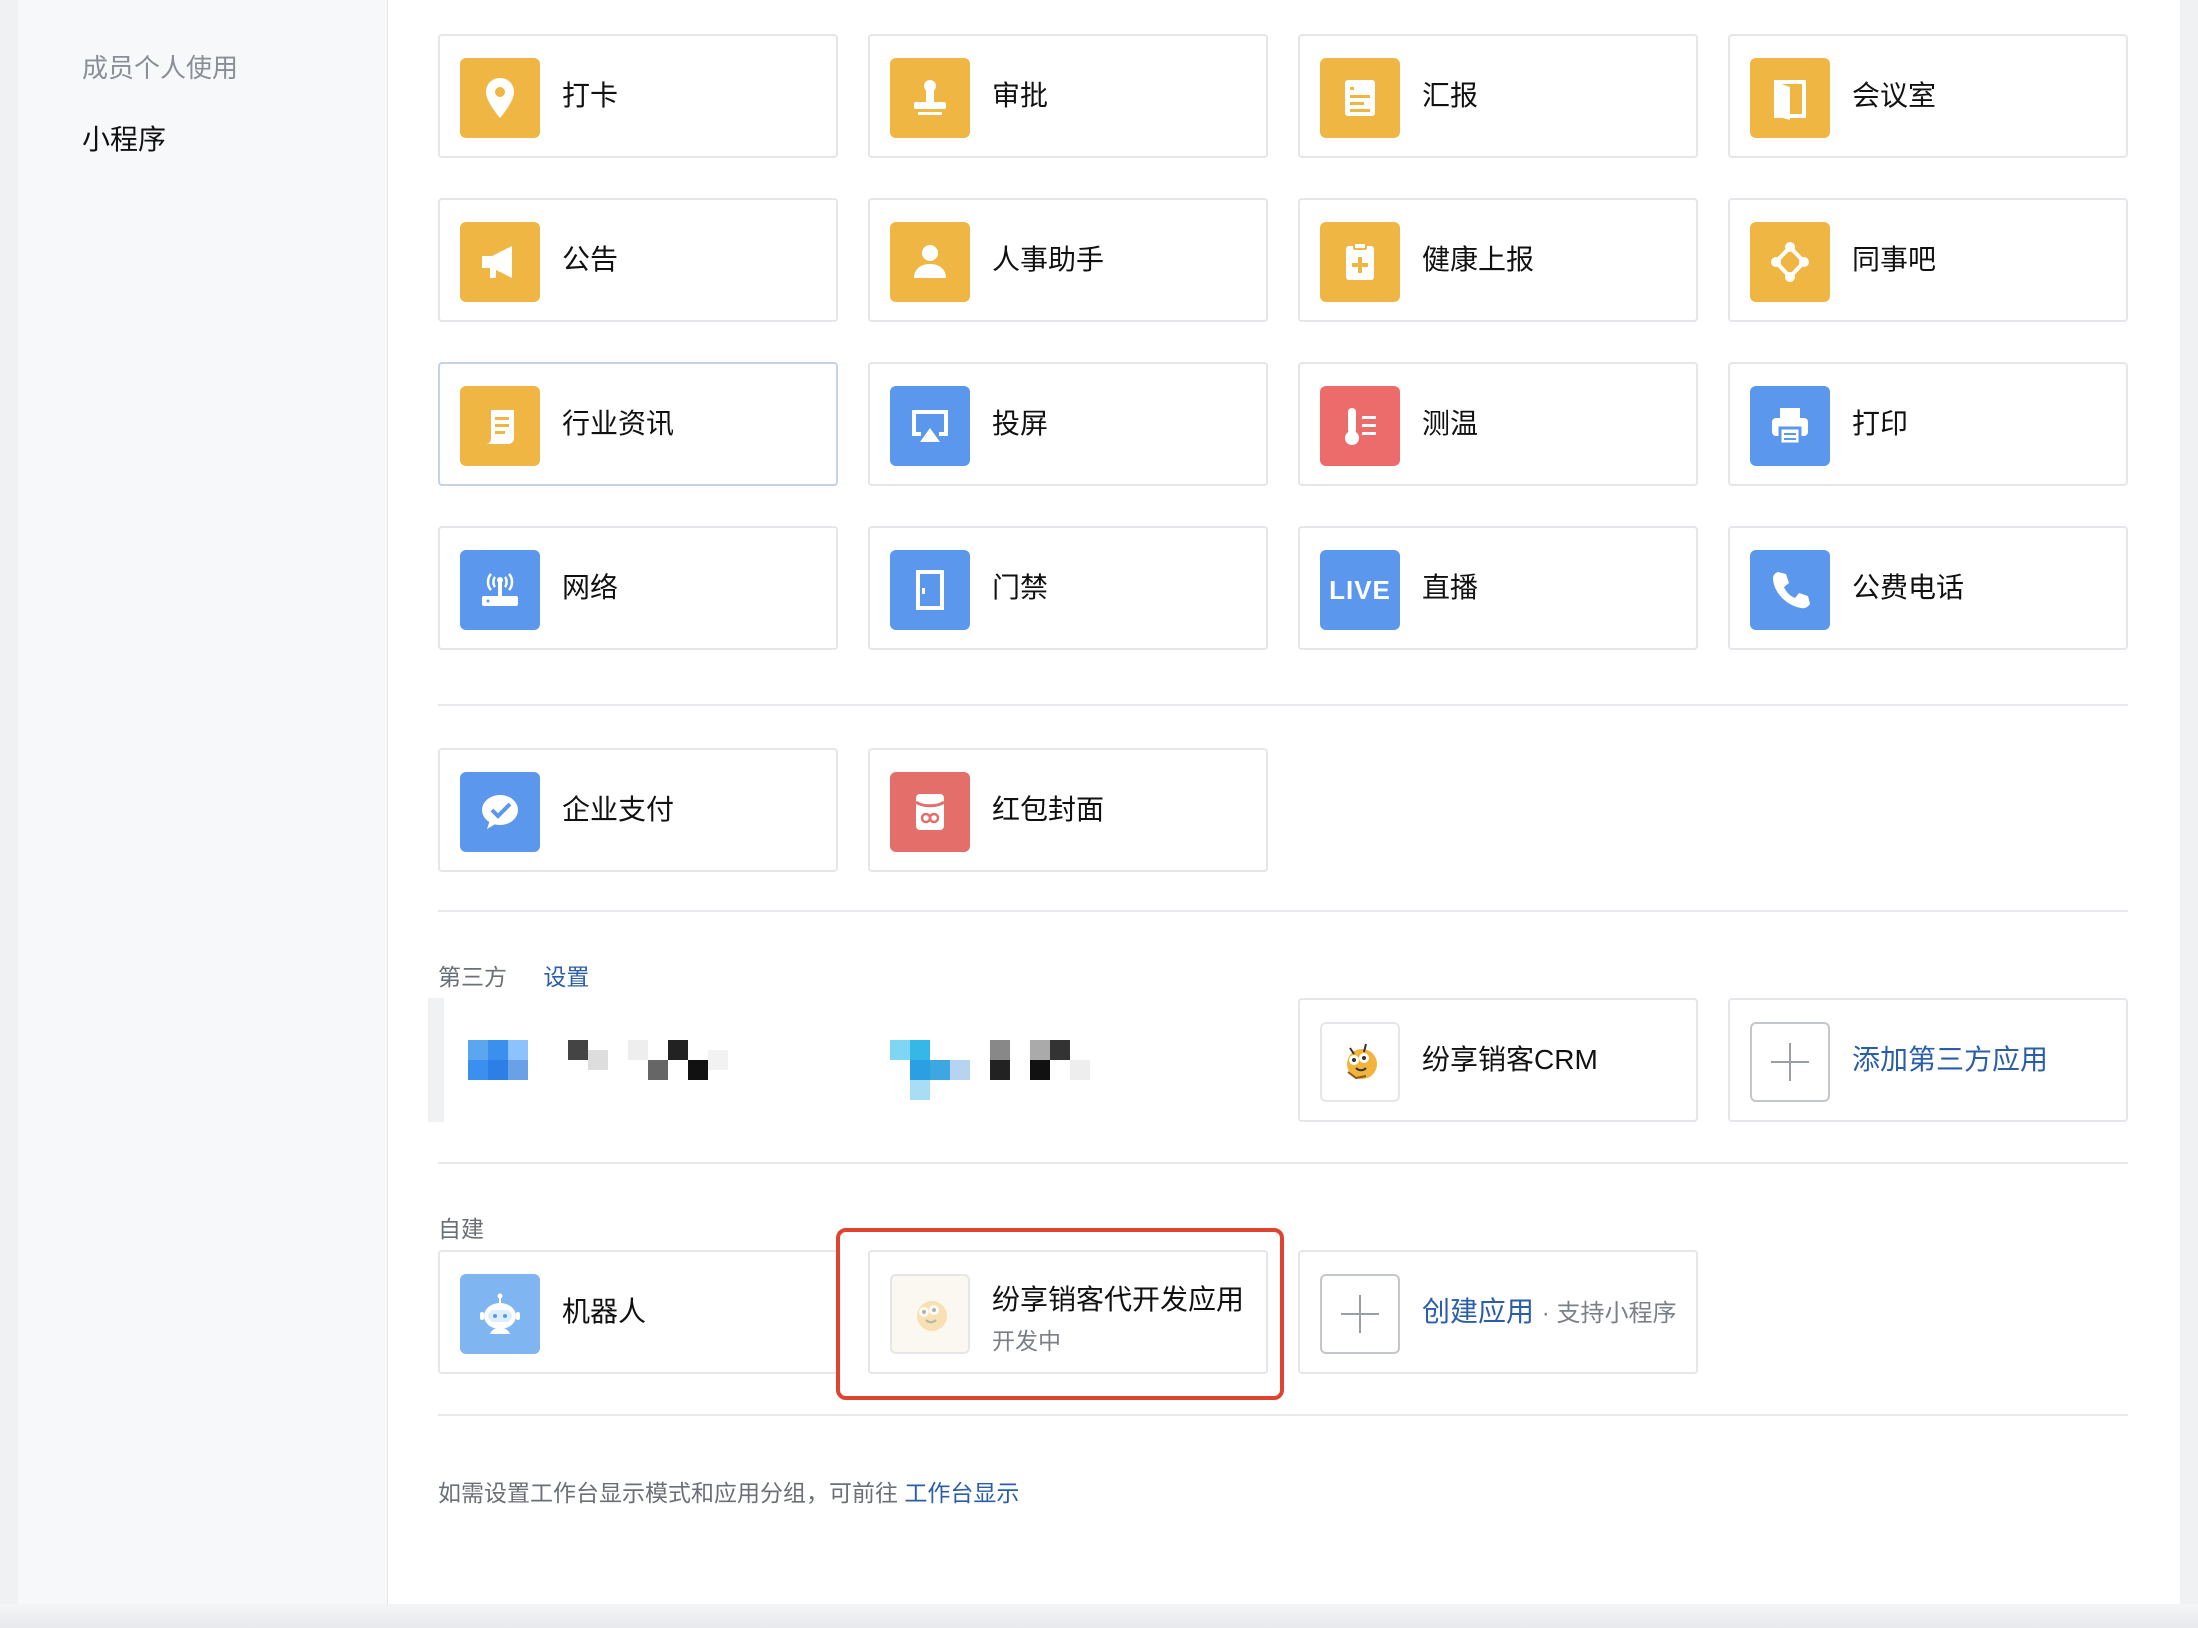  I want to click on create-app-text: 创建应用 · 支持小程序, so click(1549, 1312).